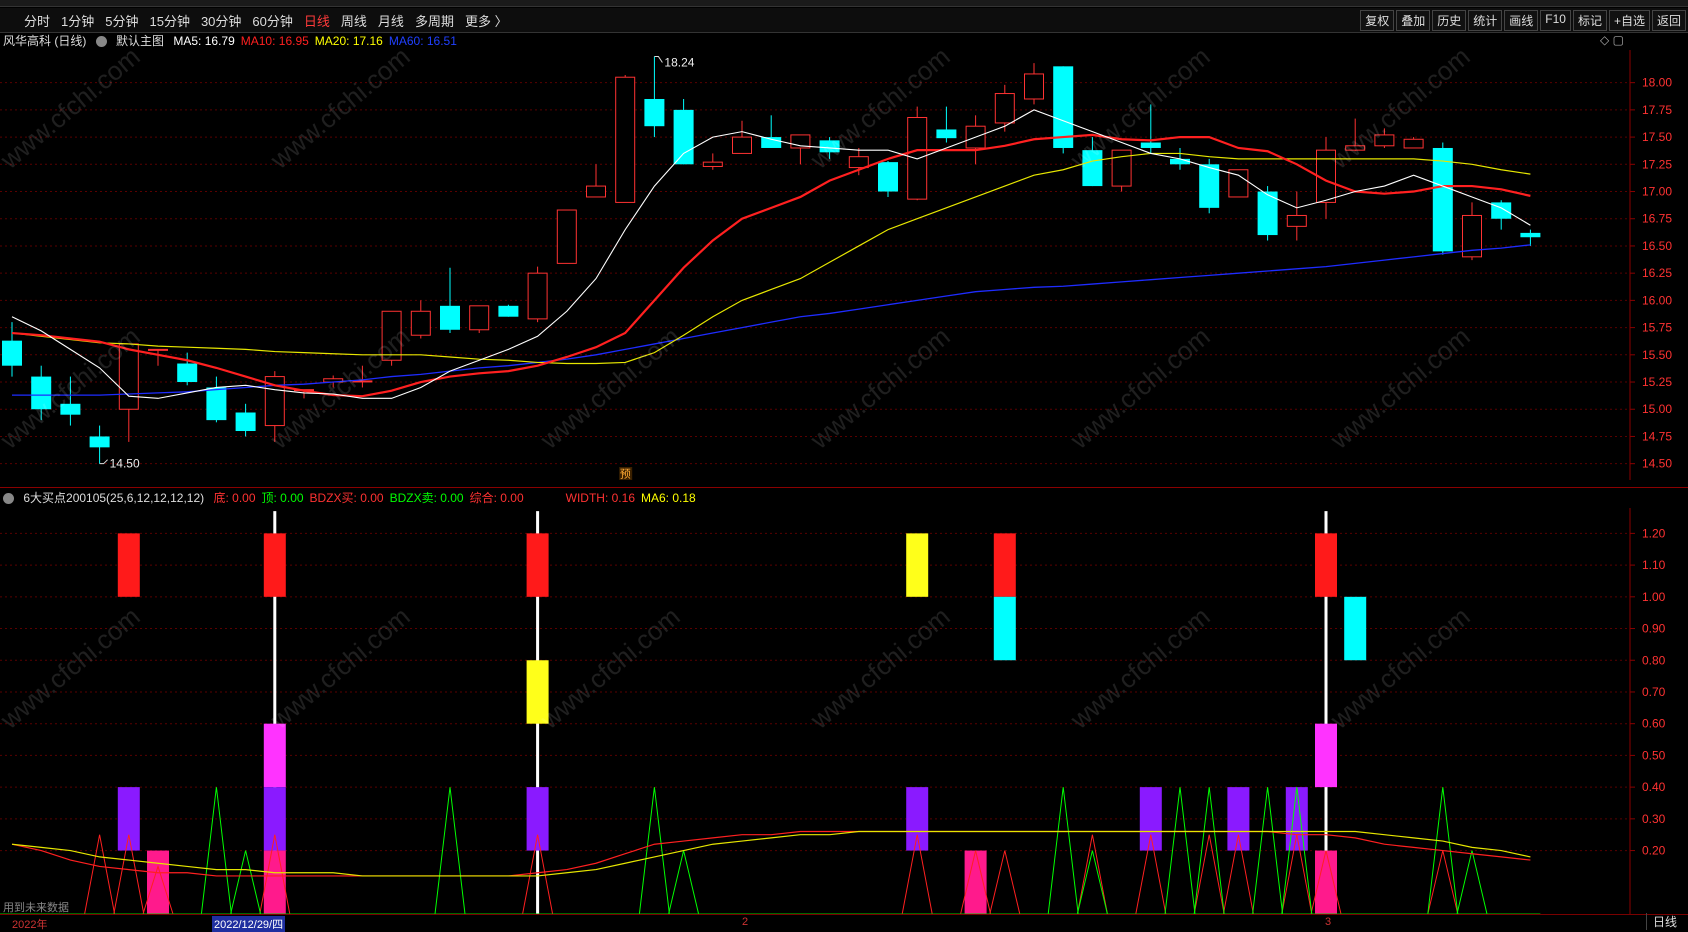  Describe the element at coordinates (679, 63) in the screenshot. I see `high-label: 18.24` at that location.